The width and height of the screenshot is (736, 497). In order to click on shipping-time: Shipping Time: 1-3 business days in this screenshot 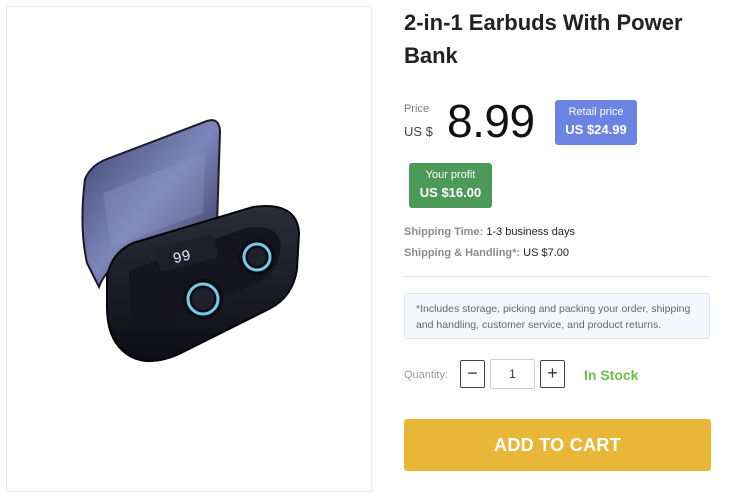, I will do `click(489, 232)`.